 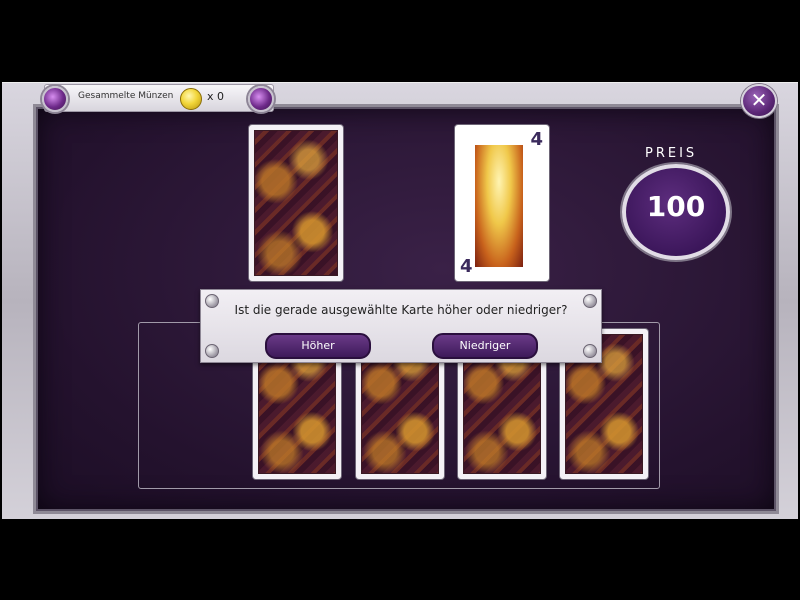 What do you see at coordinates (536, 139) in the screenshot?
I see `card-rank-top: 4` at bounding box center [536, 139].